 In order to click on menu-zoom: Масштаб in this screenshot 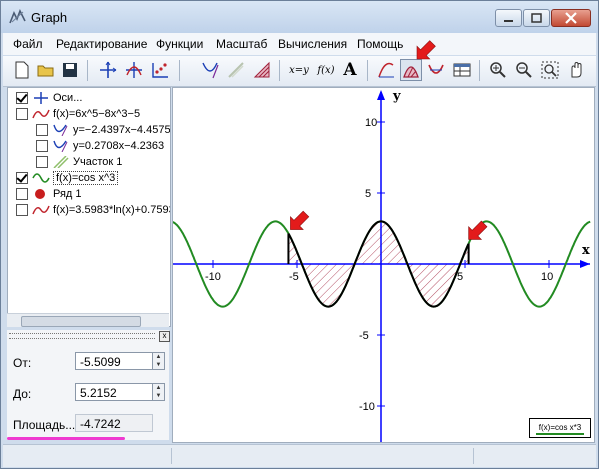, I will do `click(241, 44)`.